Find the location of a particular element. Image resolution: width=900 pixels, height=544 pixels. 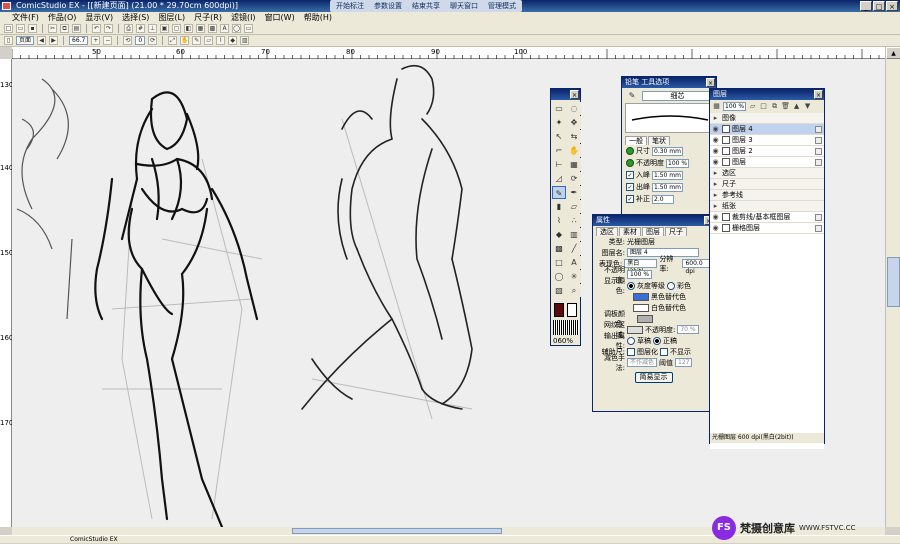

expression-select: 黑白 (2bit) is located at coordinates (641, 267).